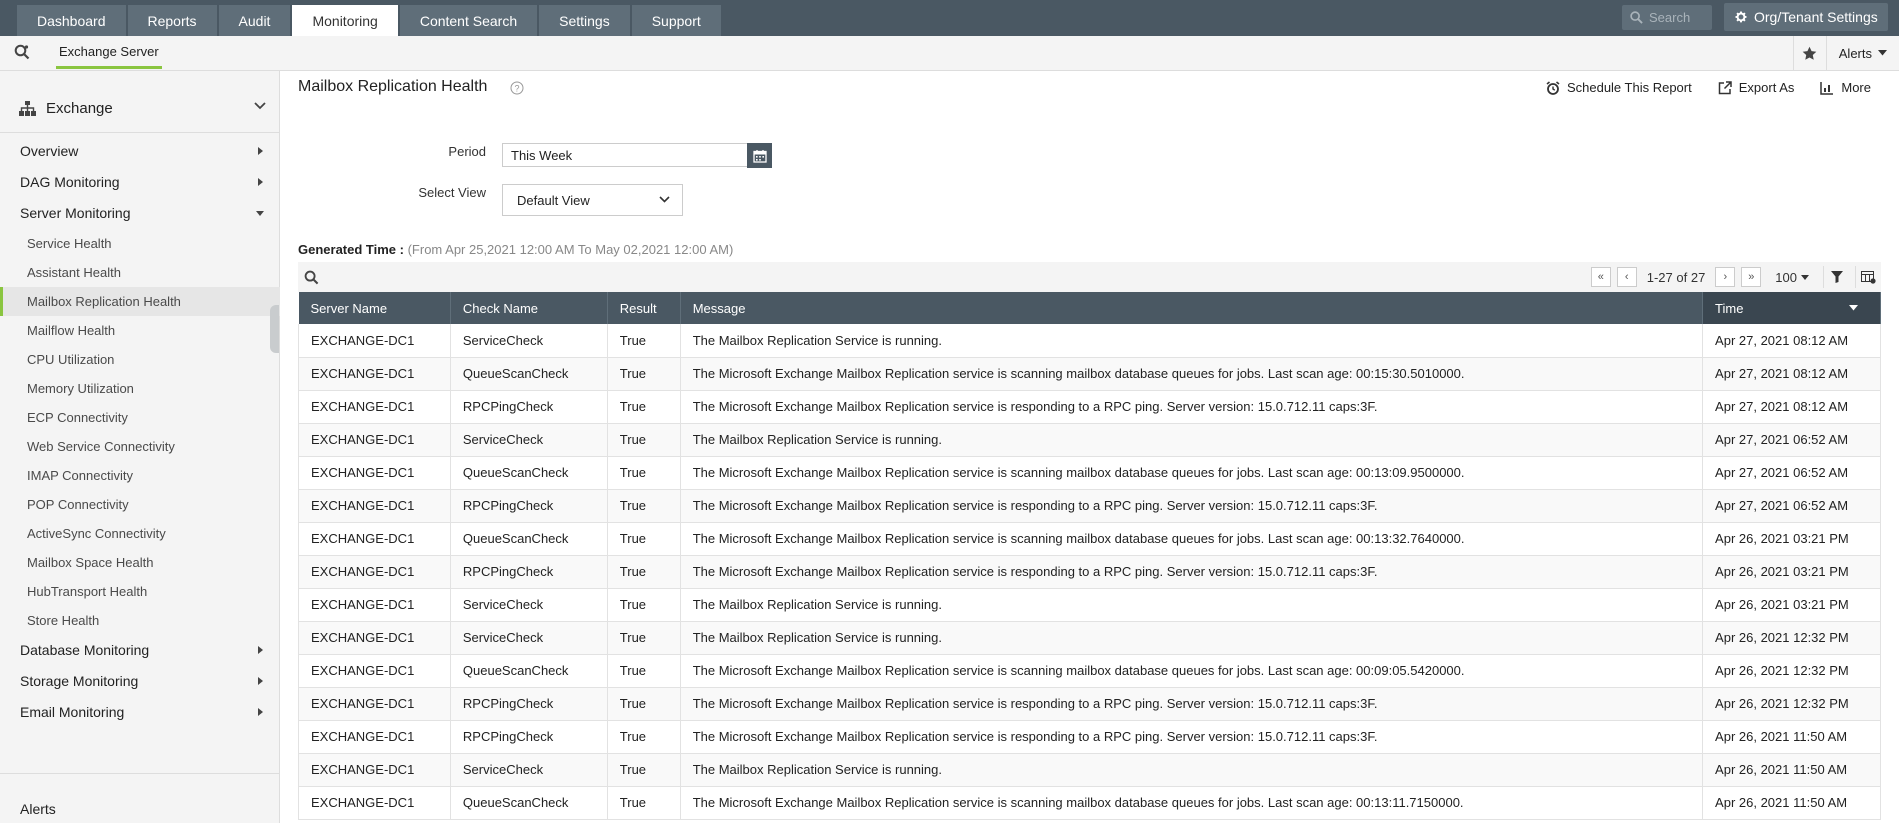 The width and height of the screenshot is (1899, 823). Describe the element at coordinates (254, 20) in the screenshot. I see `tab-audit: Audit` at that location.